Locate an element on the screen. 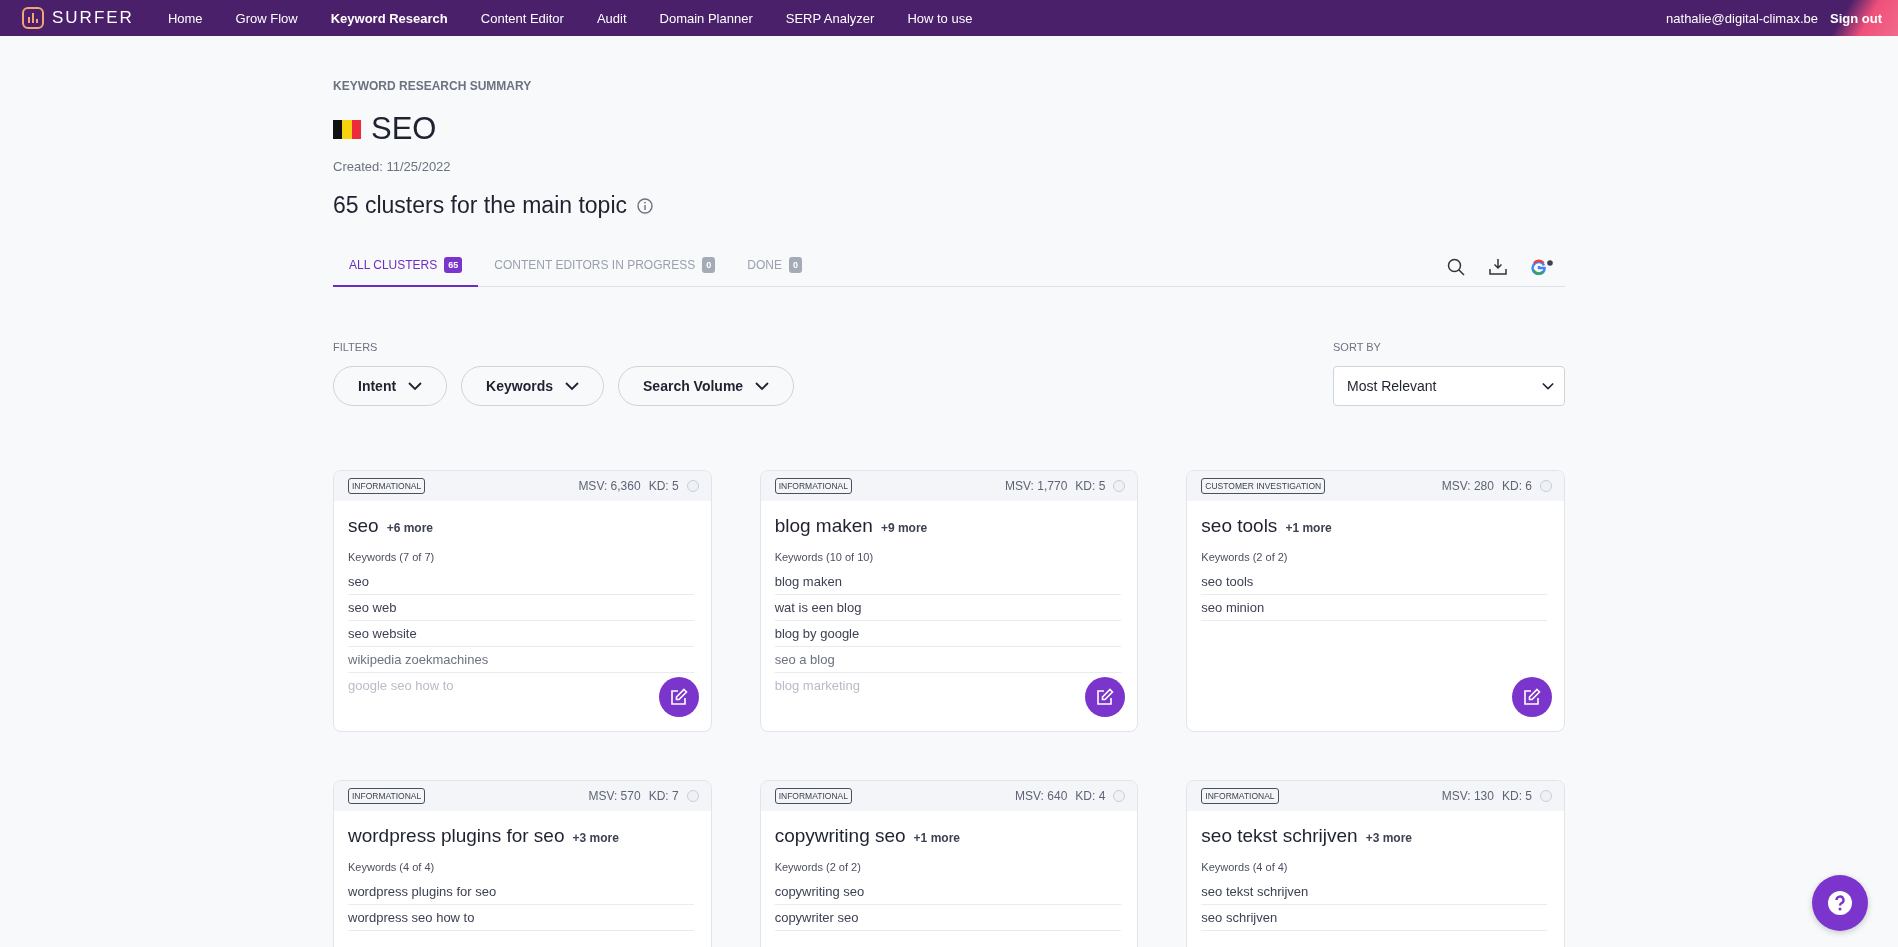 The width and height of the screenshot is (1898, 947). nav-link: Content Editor is located at coordinates (522, 18).